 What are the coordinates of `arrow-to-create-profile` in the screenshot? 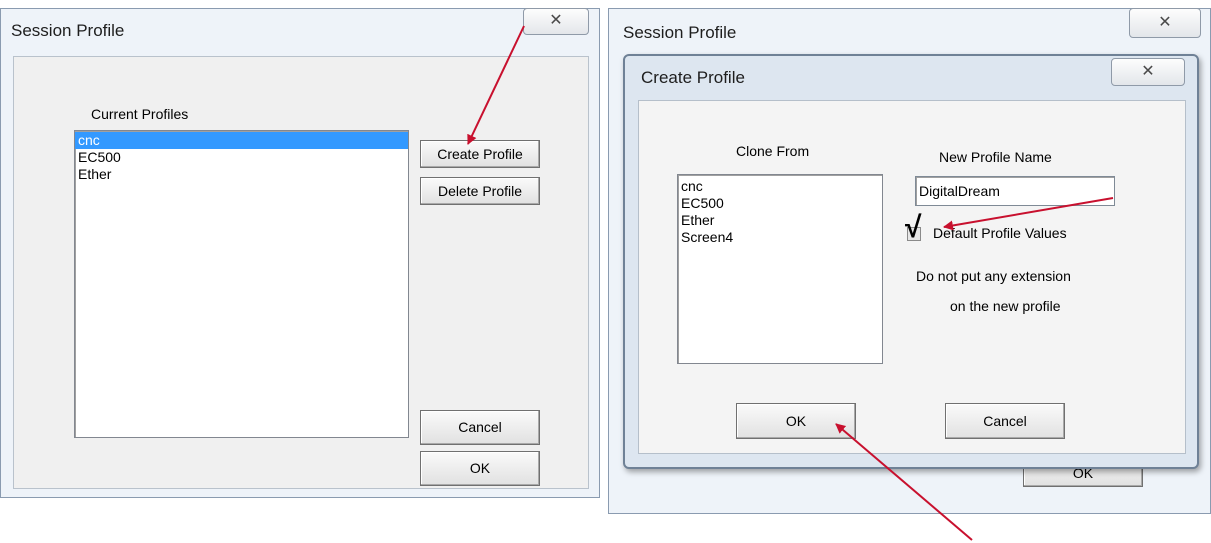 It's located at (496, 85).